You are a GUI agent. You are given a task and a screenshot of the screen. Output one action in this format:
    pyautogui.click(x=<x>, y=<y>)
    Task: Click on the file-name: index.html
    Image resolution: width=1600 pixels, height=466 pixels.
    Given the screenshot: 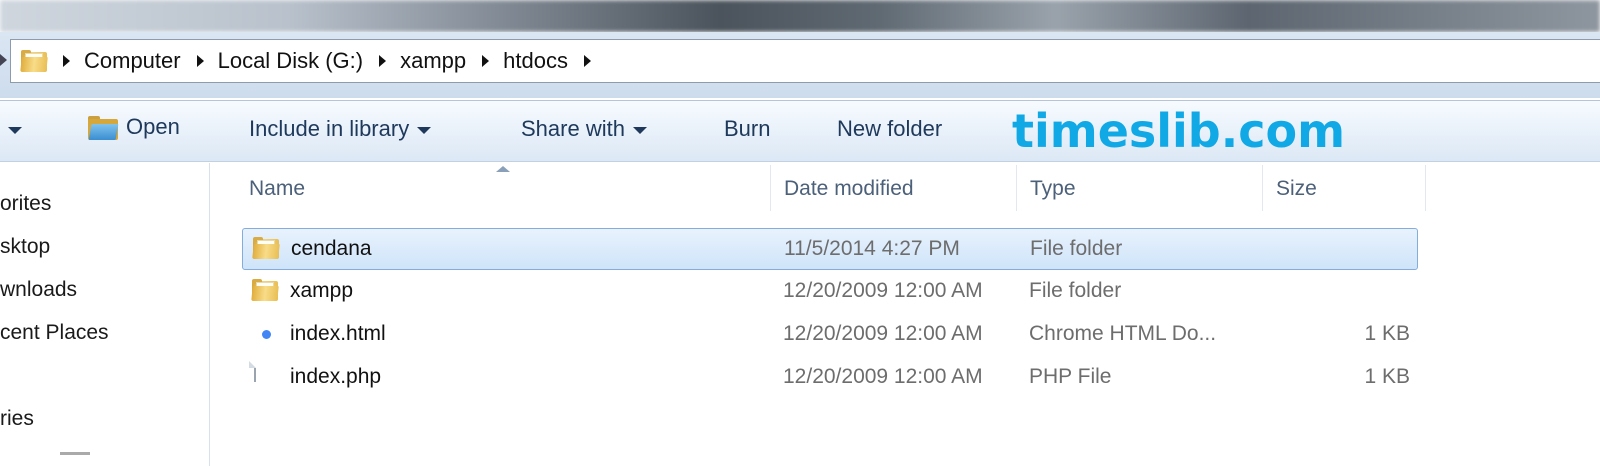 What is the action you would take?
    pyautogui.click(x=338, y=333)
    